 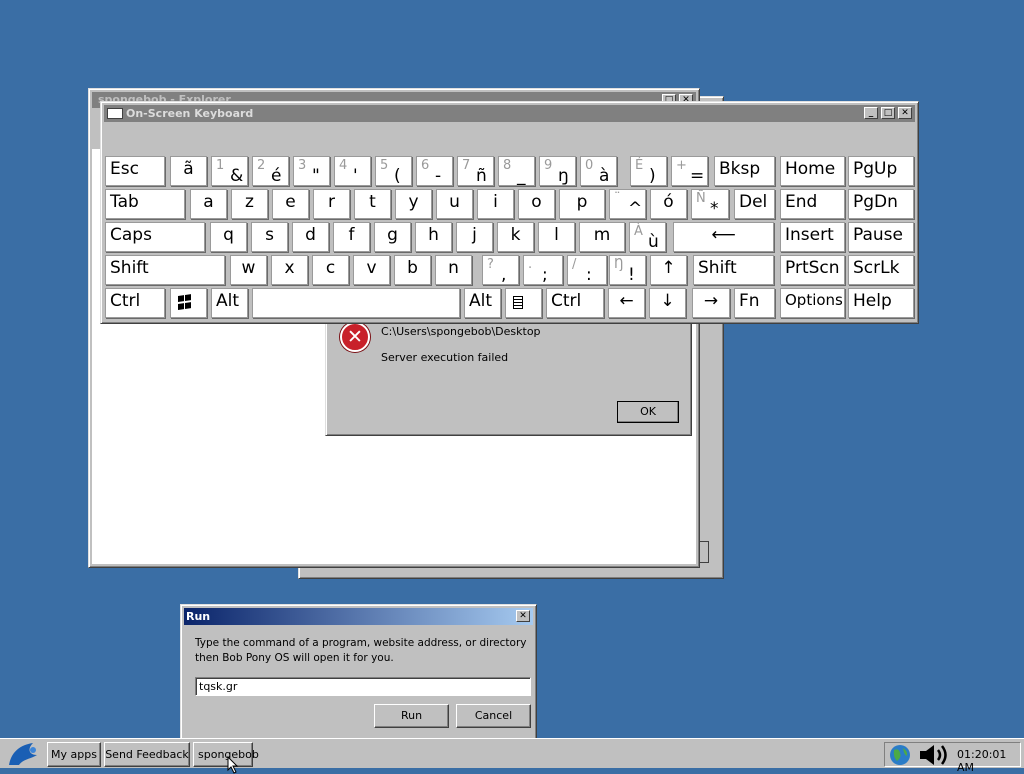 What do you see at coordinates (598, 171) in the screenshot?
I see `key-0: 0à` at bounding box center [598, 171].